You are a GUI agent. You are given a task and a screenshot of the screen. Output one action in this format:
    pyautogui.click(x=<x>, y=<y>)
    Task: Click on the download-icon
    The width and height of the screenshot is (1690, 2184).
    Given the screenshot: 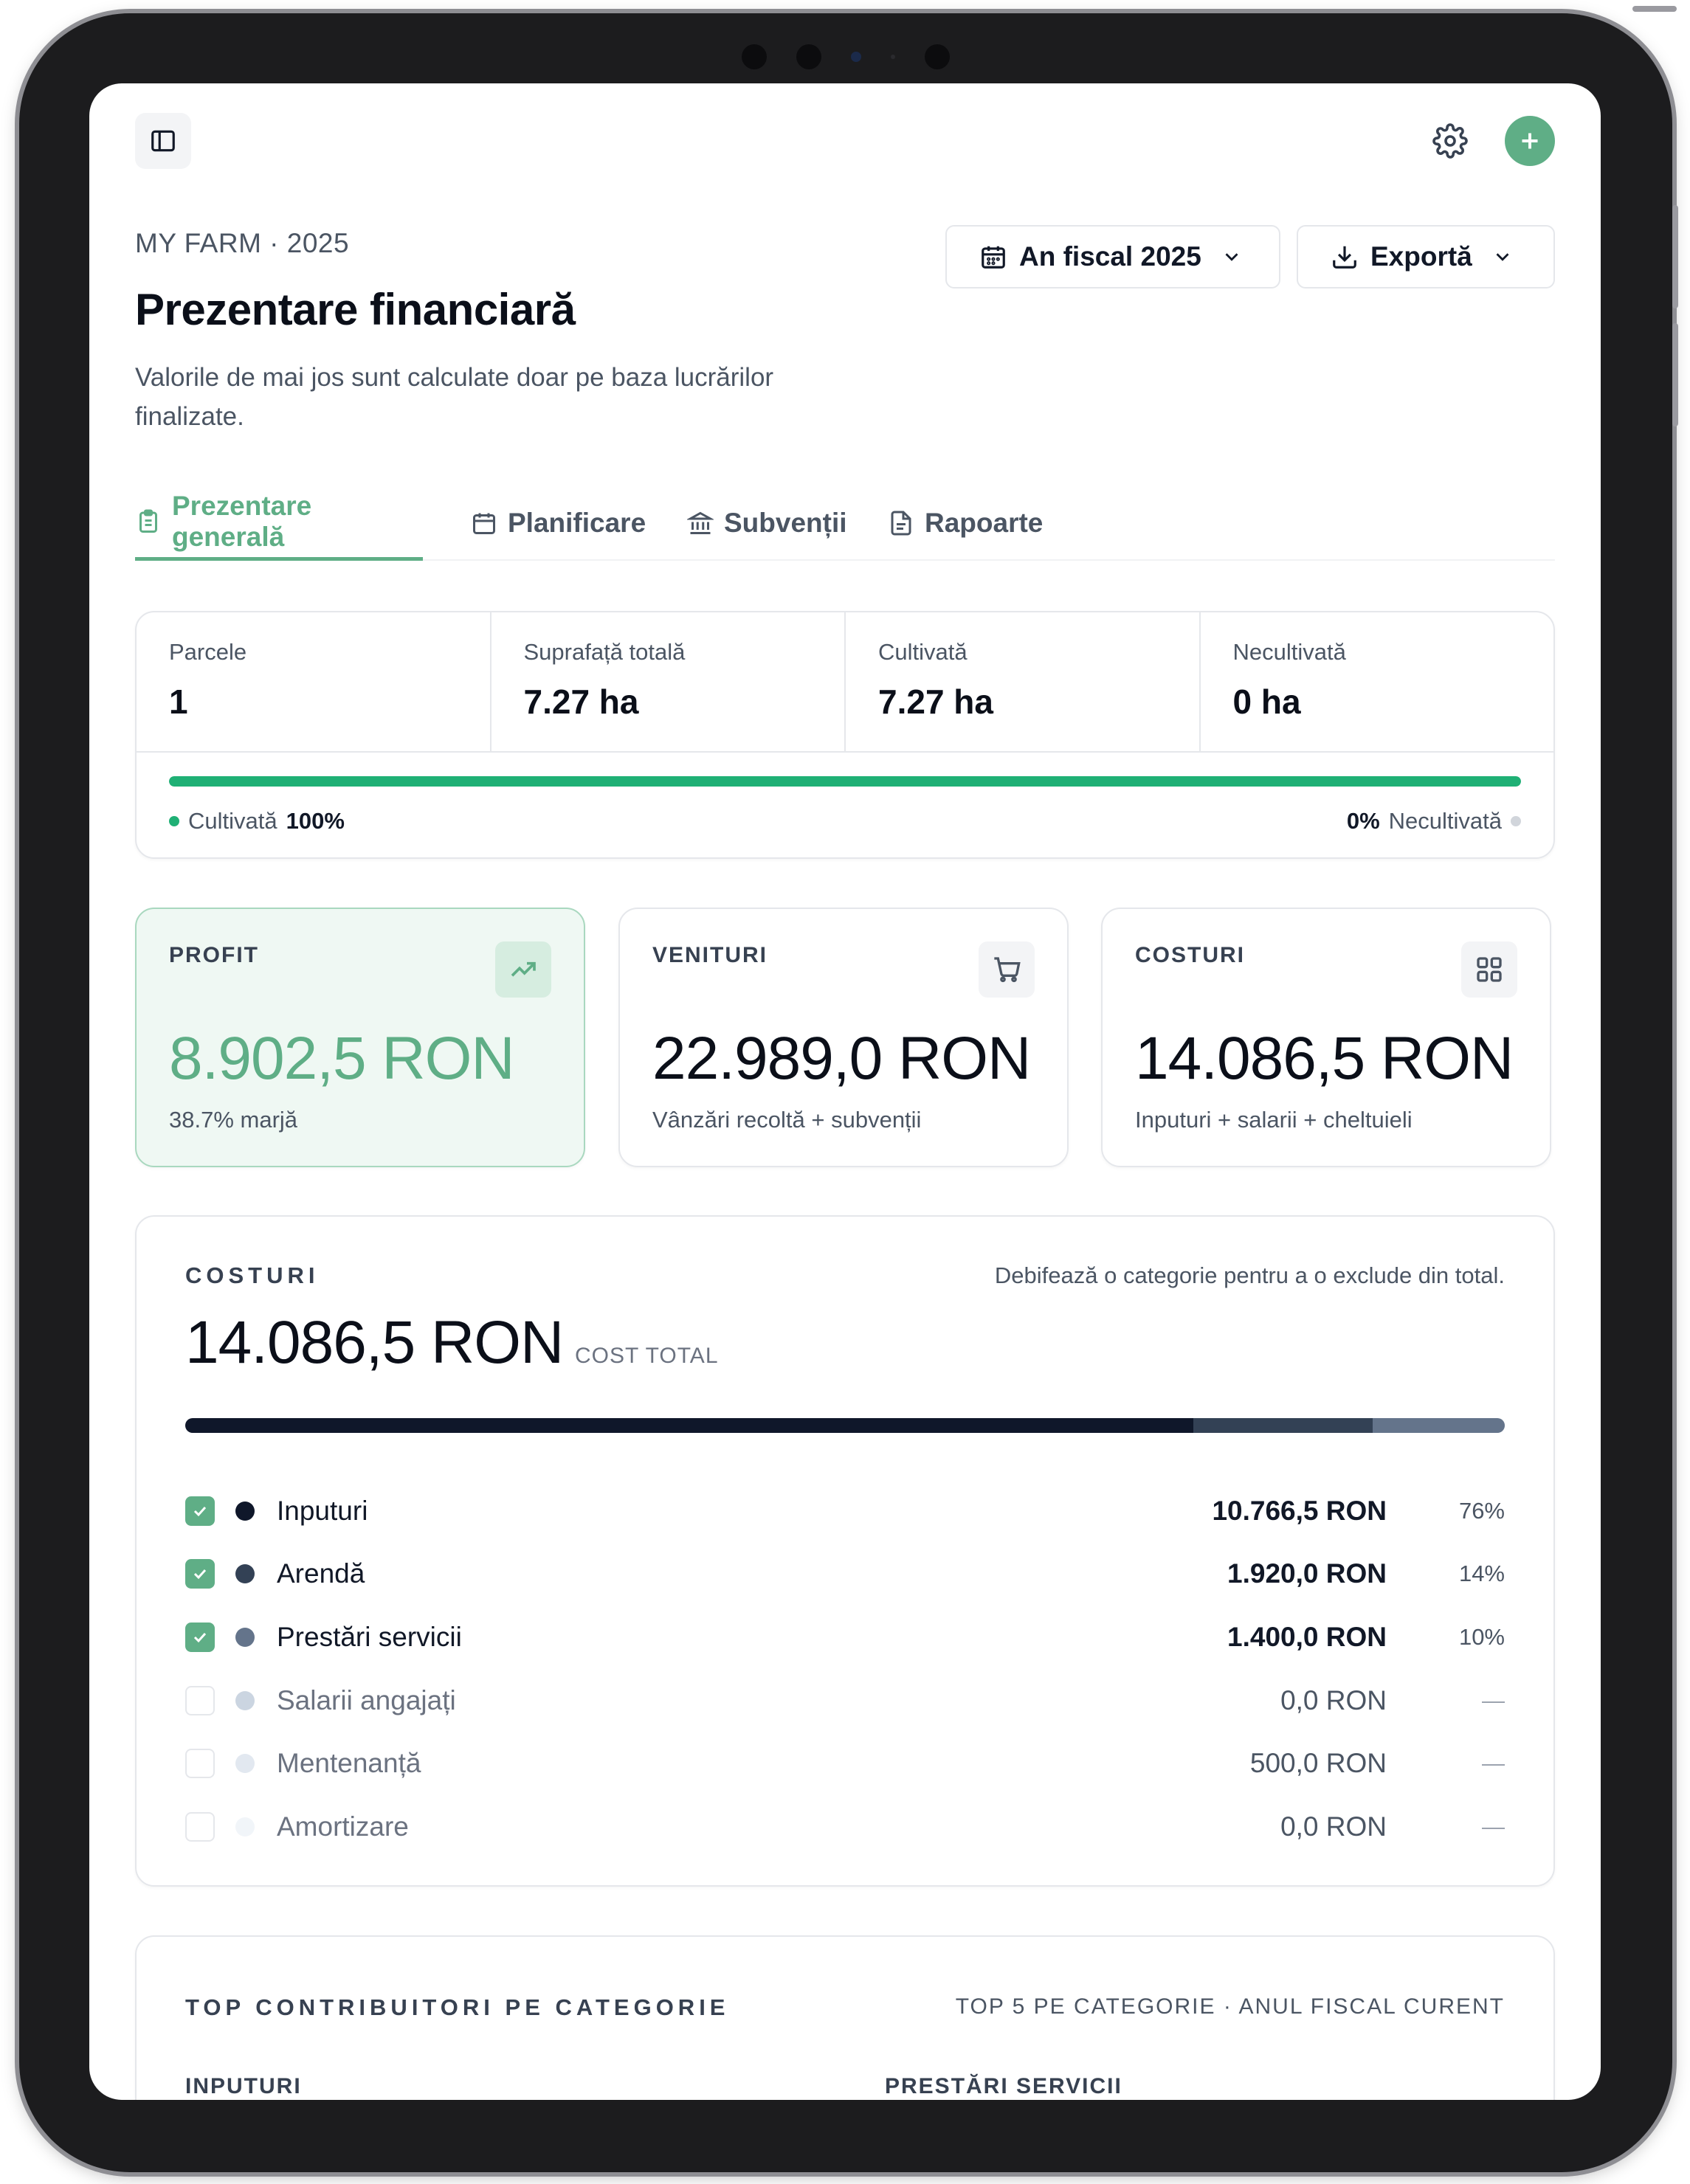 What is the action you would take?
    pyautogui.click(x=1344, y=257)
    